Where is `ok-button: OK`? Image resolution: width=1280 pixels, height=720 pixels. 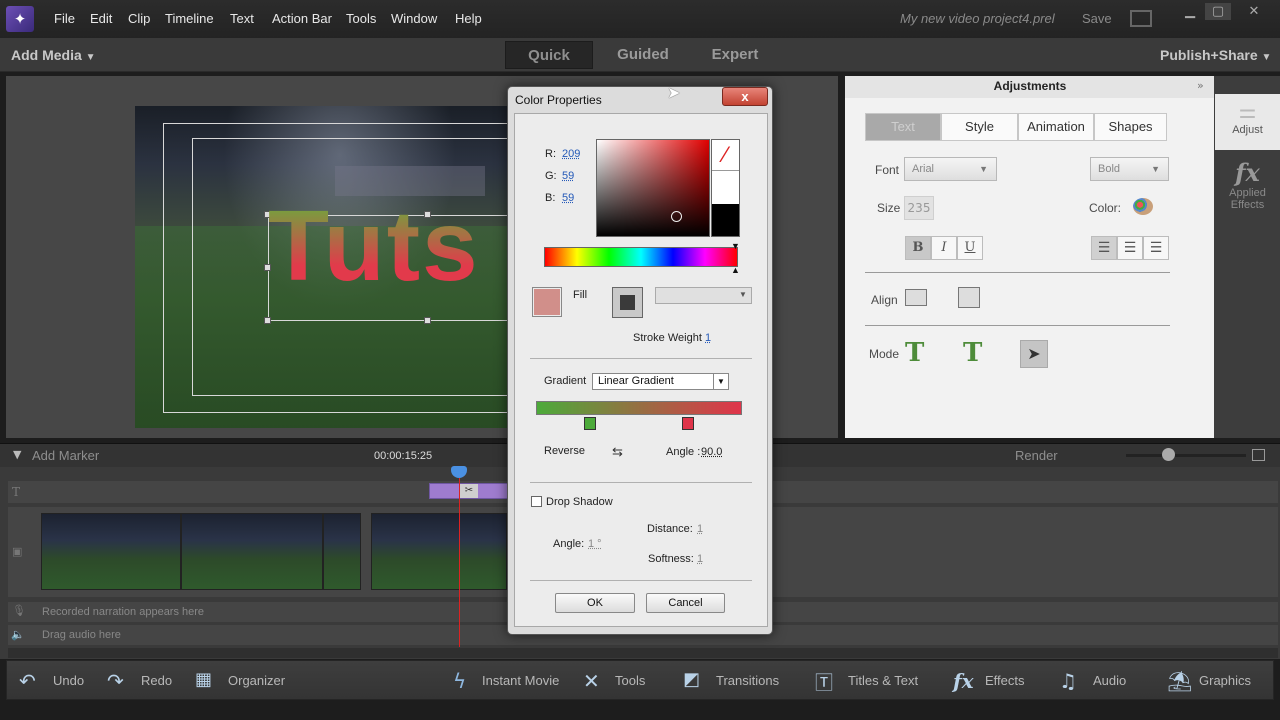 ok-button: OK is located at coordinates (595, 603).